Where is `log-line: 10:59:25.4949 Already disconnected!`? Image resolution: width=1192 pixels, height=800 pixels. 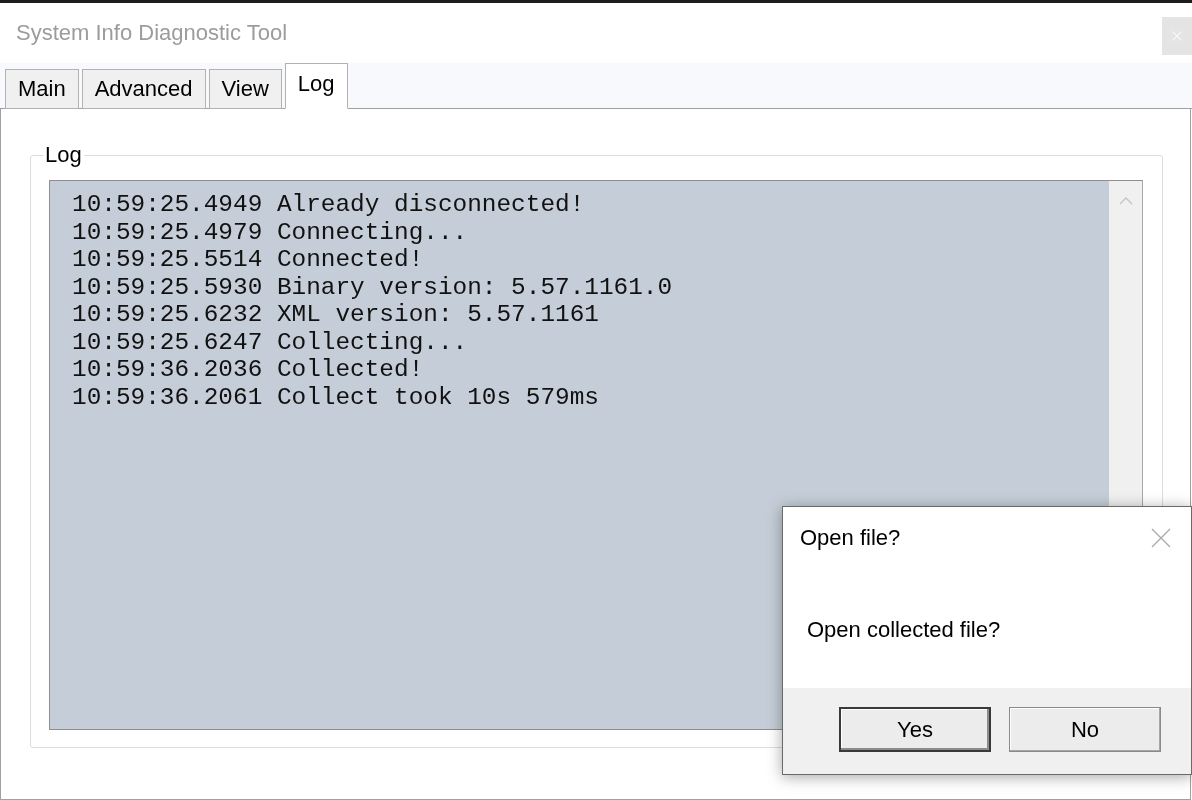
log-line: 10:59:25.4949 Already disconnected! is located at coordinates (329, 205).